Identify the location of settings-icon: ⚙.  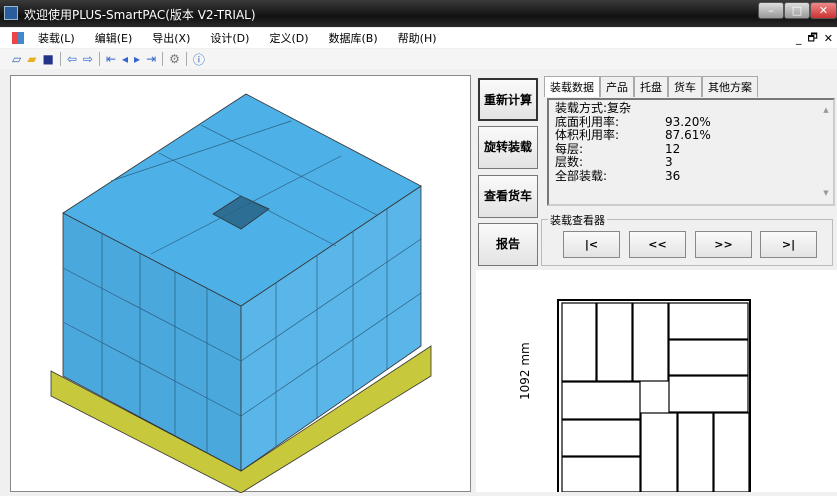
(174, 59).